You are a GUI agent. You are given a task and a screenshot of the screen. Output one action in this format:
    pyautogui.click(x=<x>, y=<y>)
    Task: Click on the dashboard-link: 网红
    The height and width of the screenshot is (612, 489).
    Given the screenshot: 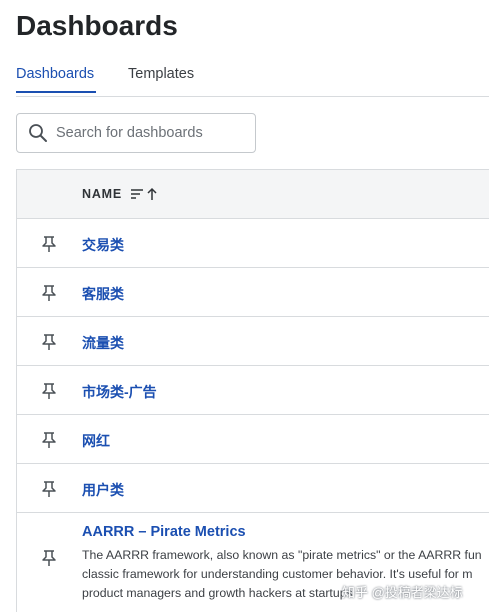 What is the action you would take?
    pyautogui.click(x=96, y=441)
    